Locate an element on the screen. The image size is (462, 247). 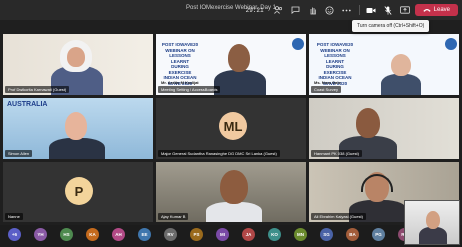
participant-name: Nanne is located at coordinates (14, 216).